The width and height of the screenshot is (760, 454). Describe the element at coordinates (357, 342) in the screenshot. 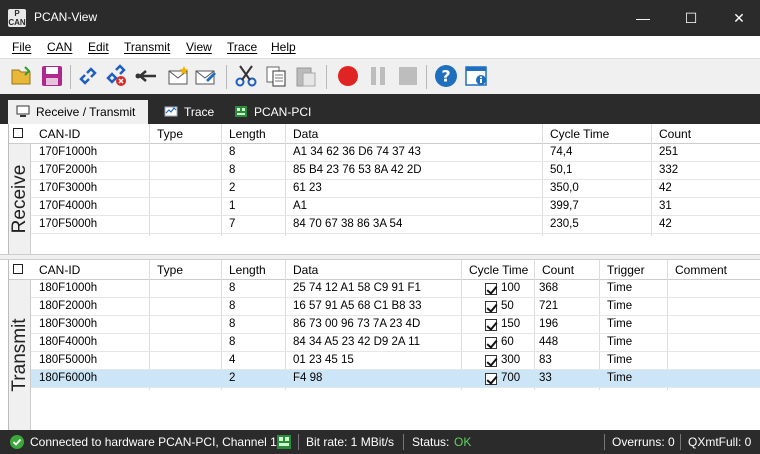

I see `cell-data: 84 34 A5 23 42 D9 2A 11` at that location.